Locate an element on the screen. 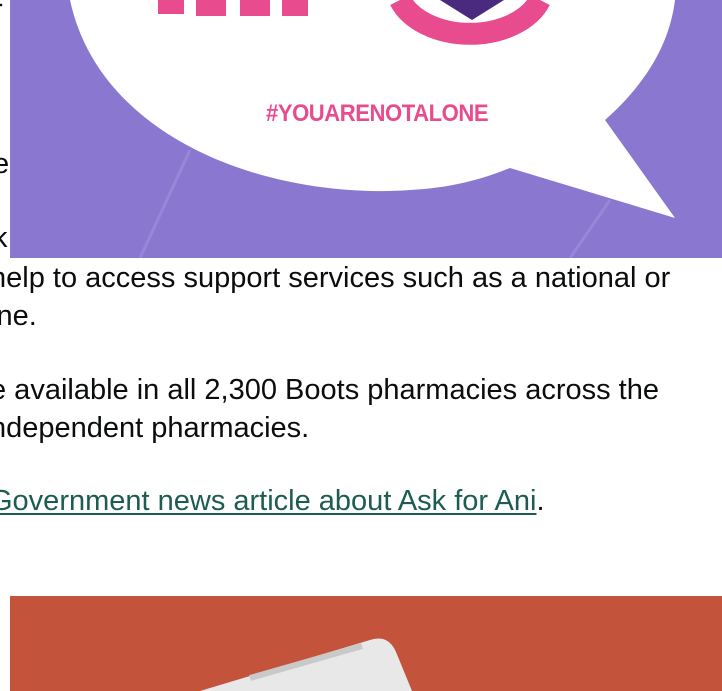 The height and width of the screenshot is (691, 722). cropped-text-fragment: k is located at coordinates (4, 238).